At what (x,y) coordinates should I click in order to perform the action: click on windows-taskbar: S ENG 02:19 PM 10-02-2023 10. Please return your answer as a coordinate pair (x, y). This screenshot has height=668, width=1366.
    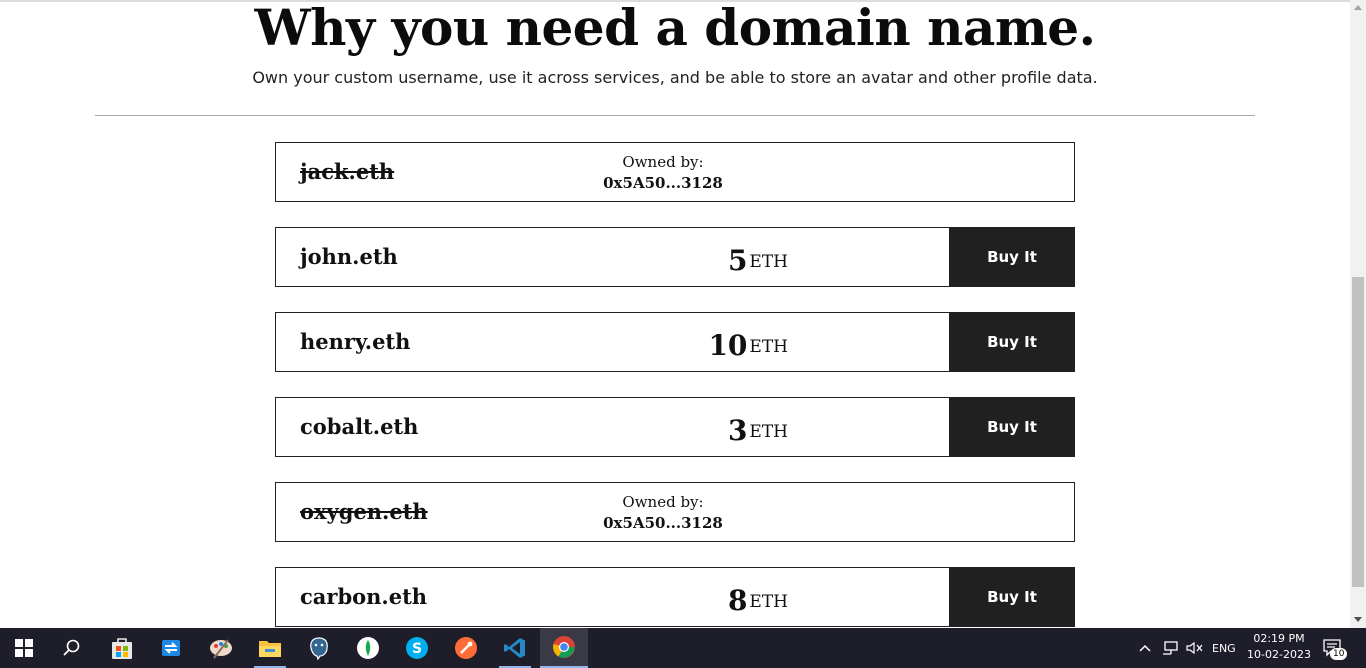
    Looking at the image, I should click on (683, 648).